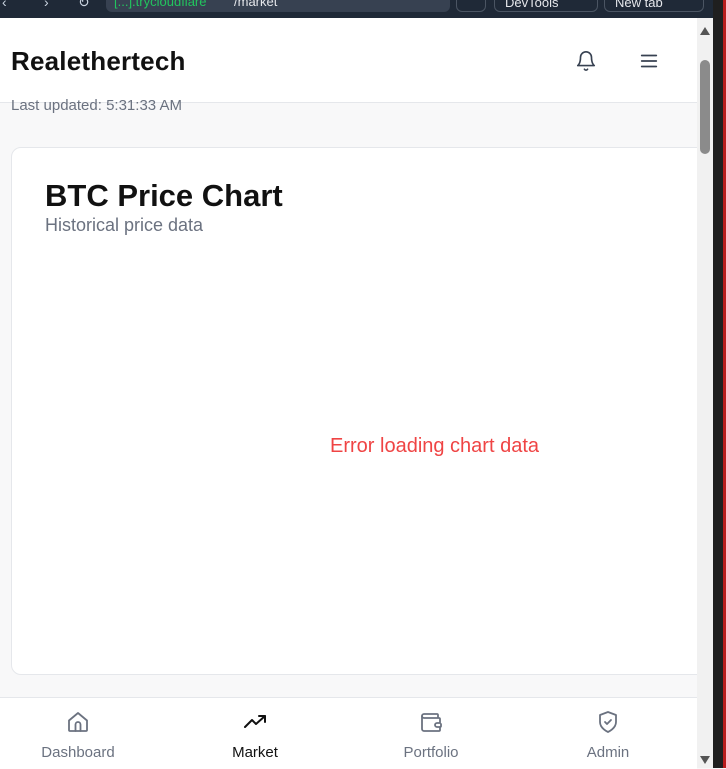  Describe the element at coordinates (654, 6) in the screenshot. I see `new-tab-button: New tab` at that location.